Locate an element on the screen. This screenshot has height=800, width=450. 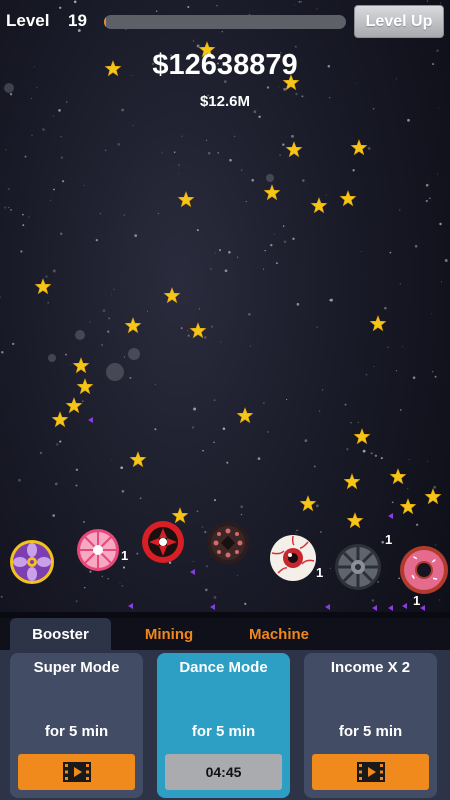
pink-pinwheel-machine is located at coordinates (98, 550).